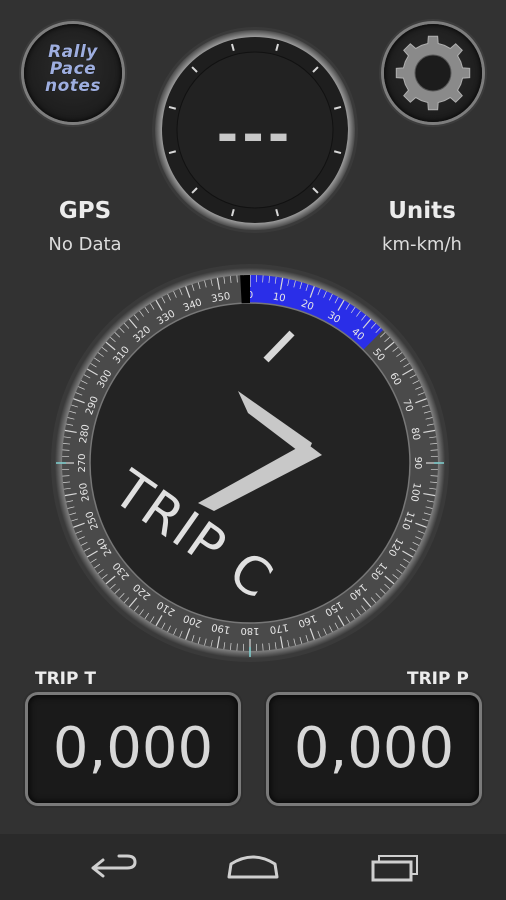  What do you see at coordinates (85, 244) in the screenshot?
I see `gps-status: No Data` at bounding box center [85, 244].